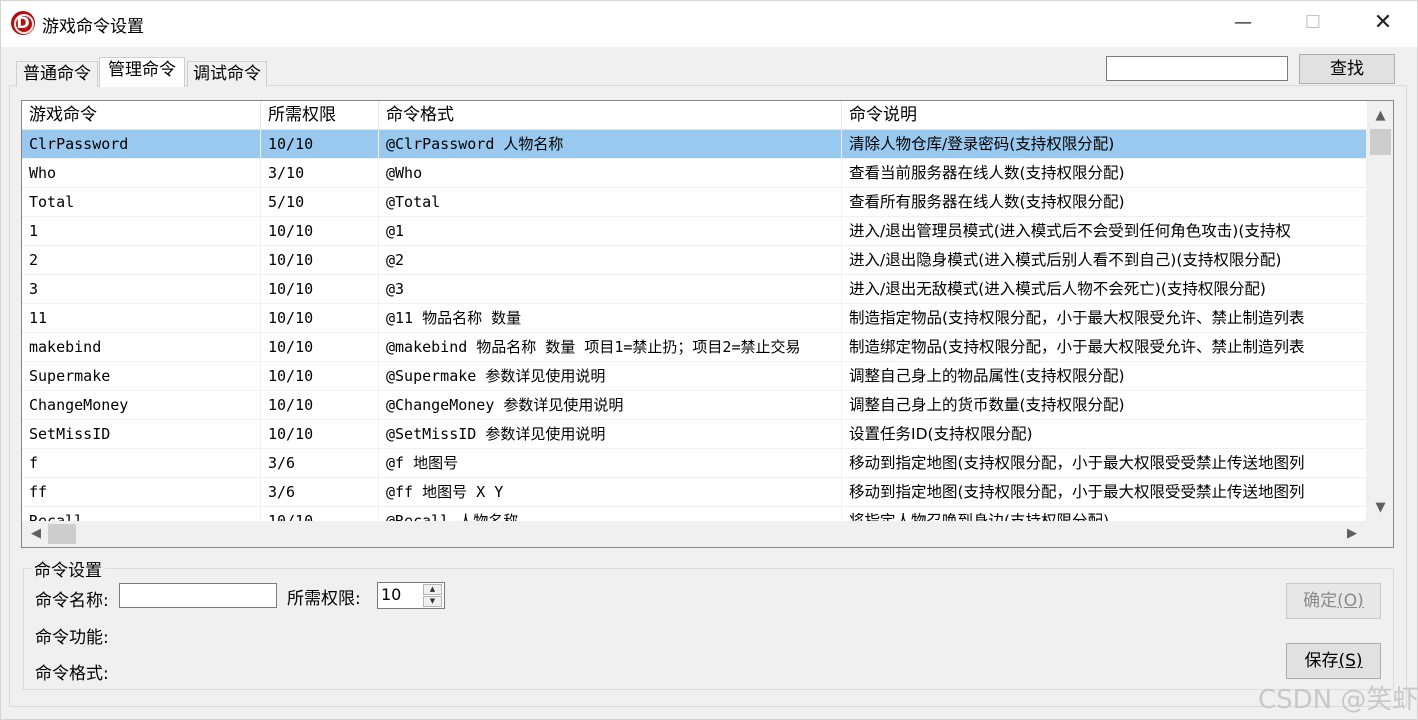  I want to click on group-title: 命令设置, so click(68, 568).